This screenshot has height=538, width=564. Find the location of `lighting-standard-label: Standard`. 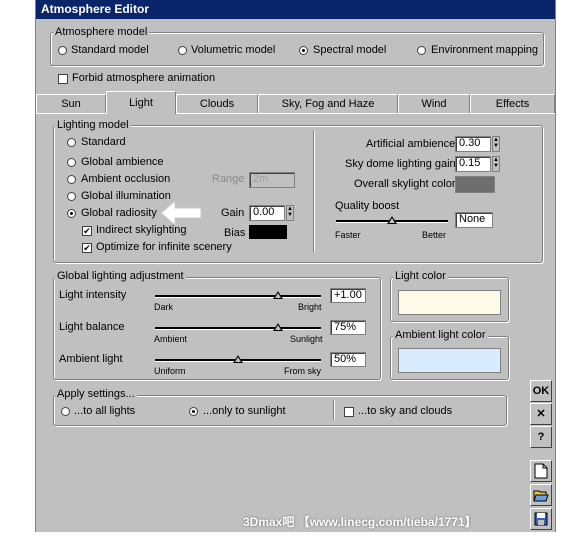

lighting-standard-label: Standard is located at coordinates (103, 142).